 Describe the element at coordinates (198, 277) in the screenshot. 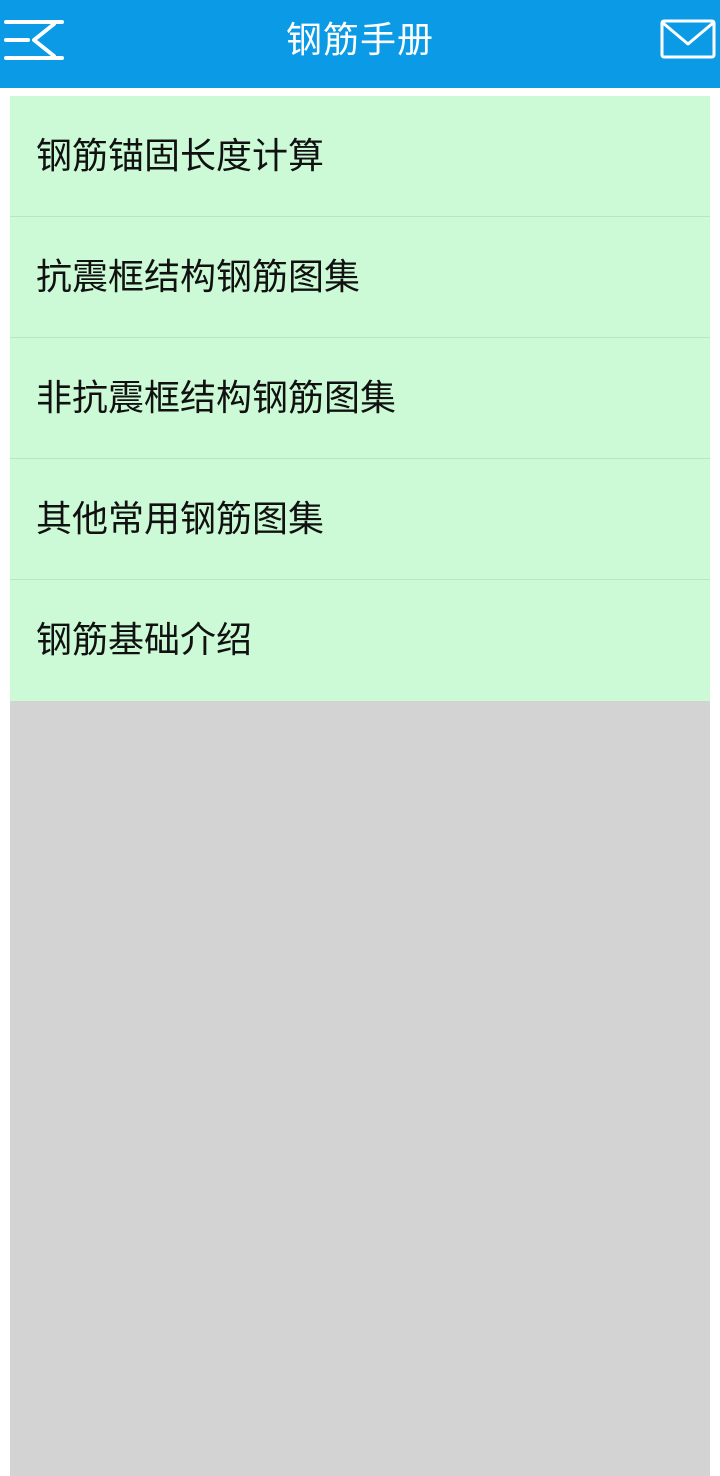

I see `list-item-label: 抗震框结构钢筋图集` at that location.